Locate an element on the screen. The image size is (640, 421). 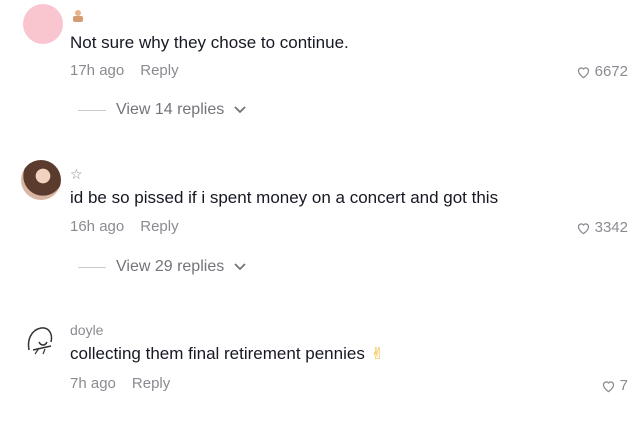
comment-meta: 7h ago Reply is located at coordinates (120, 383).